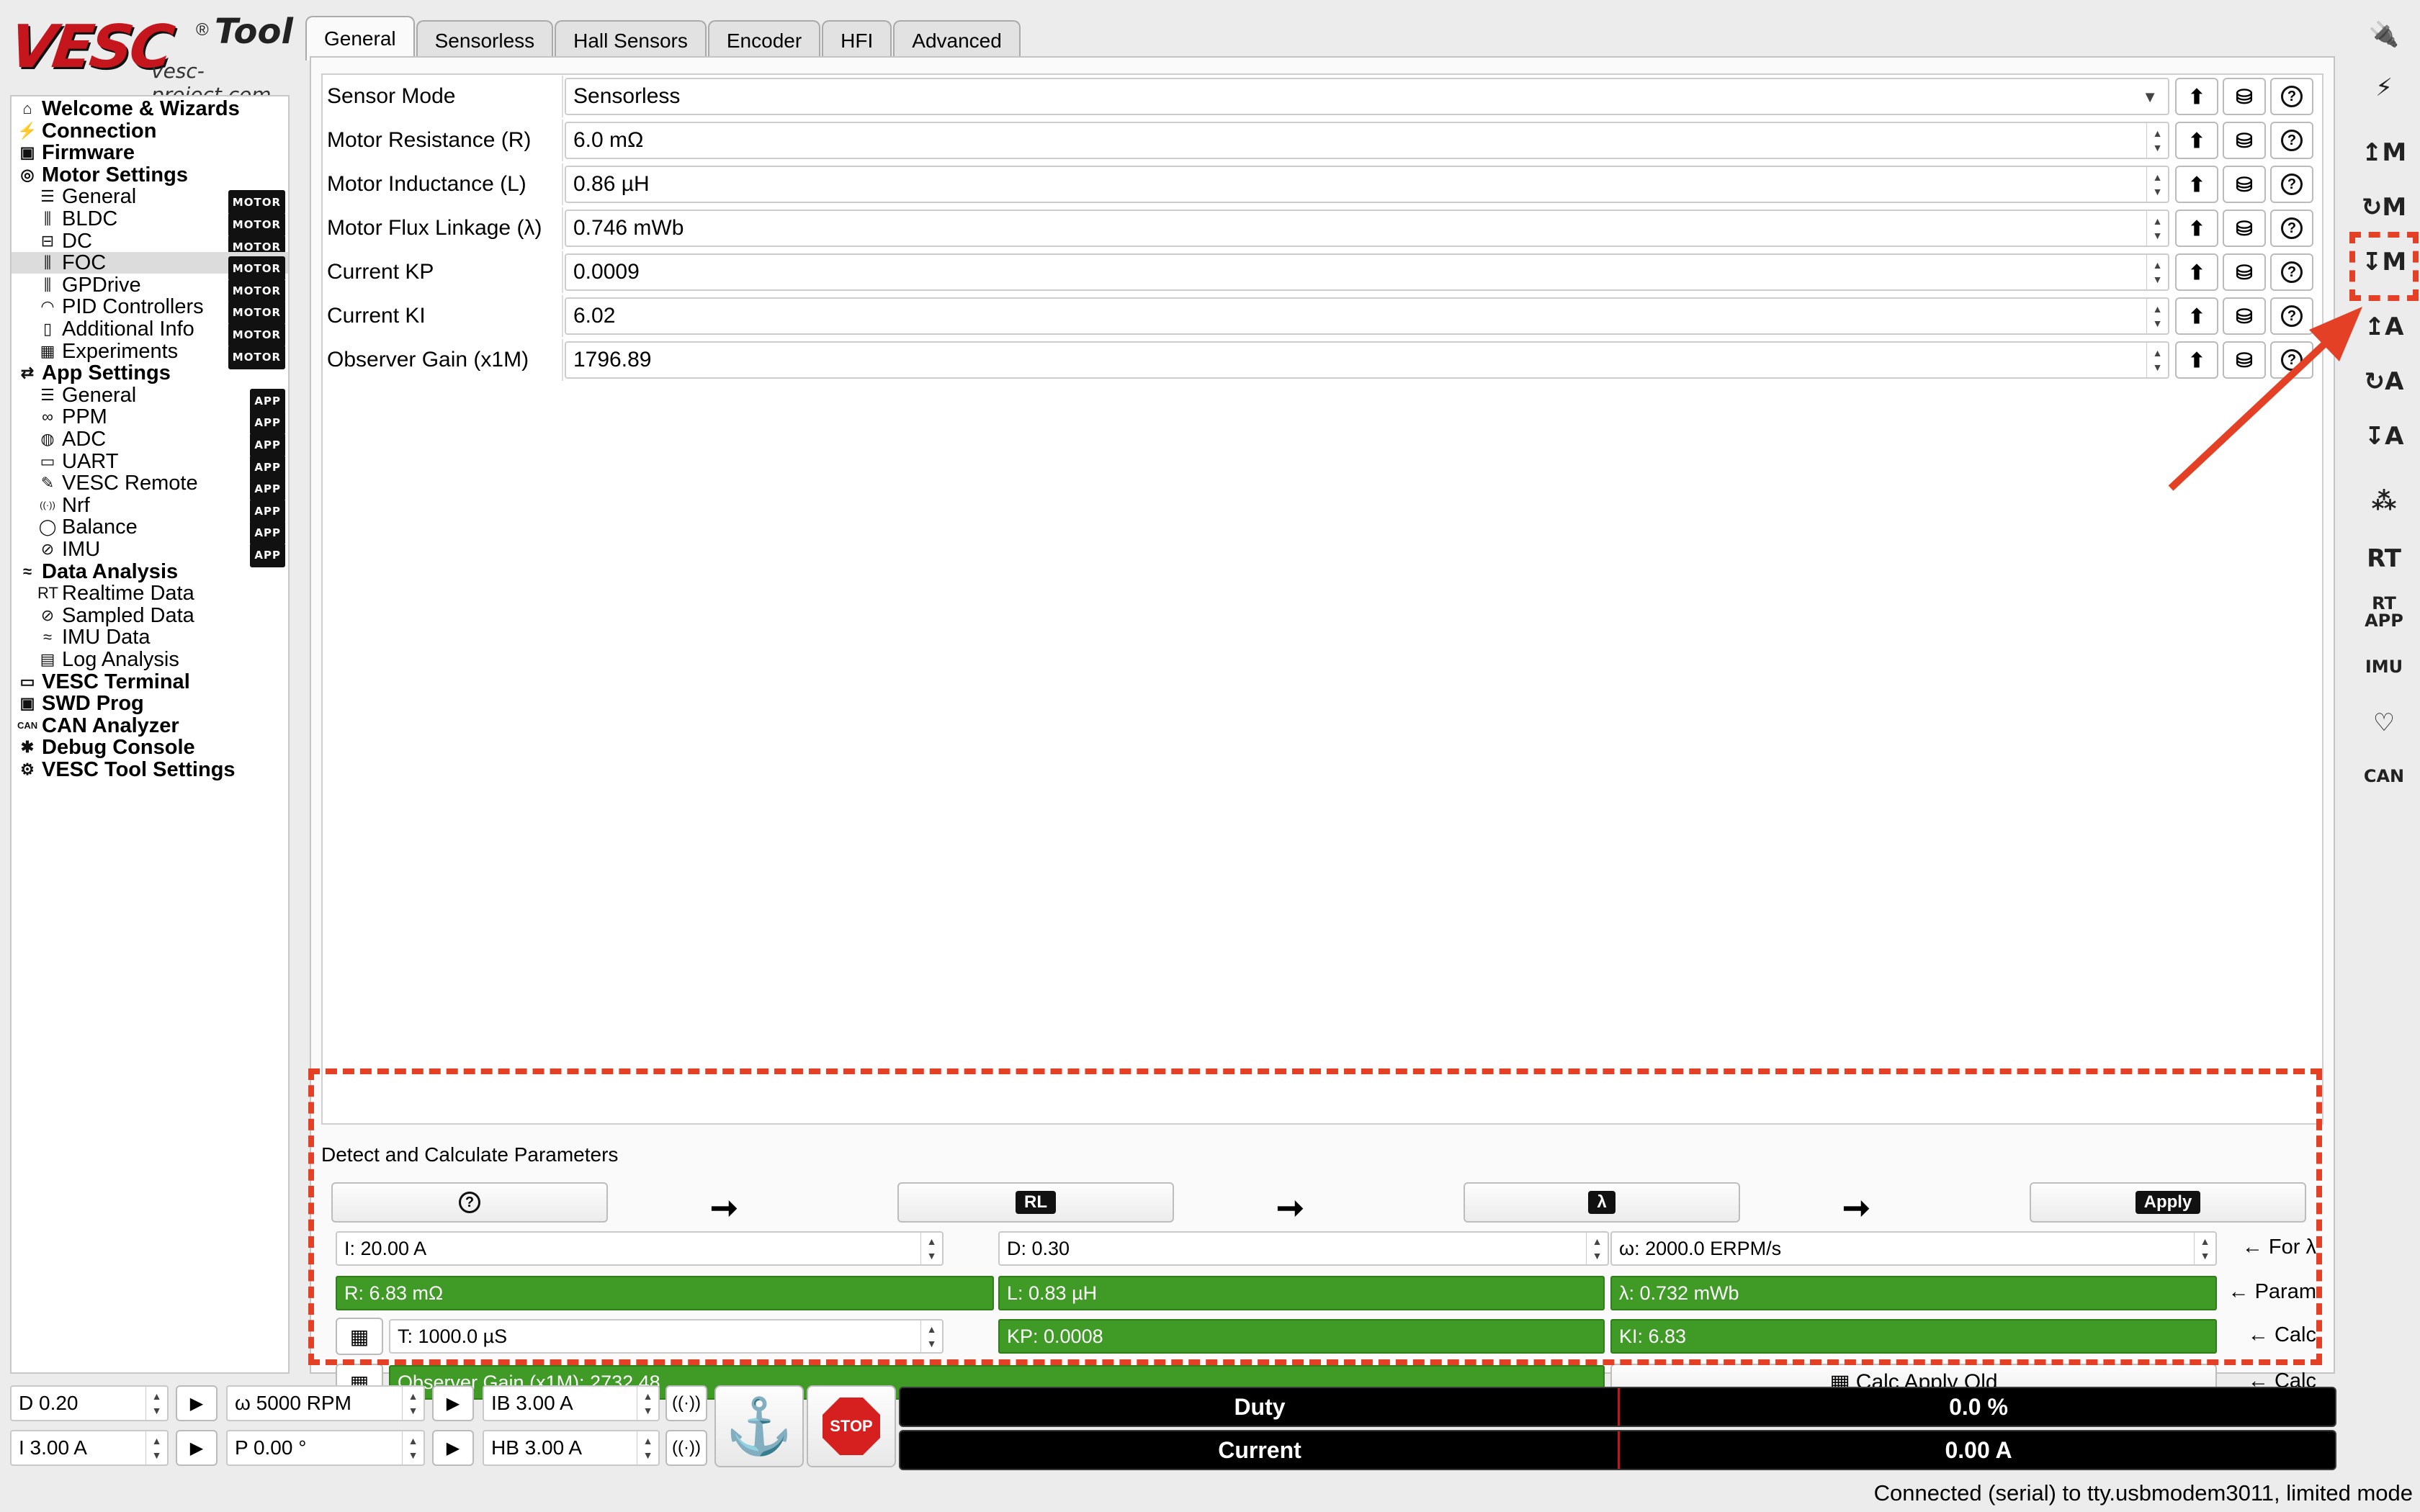  I want to click on remote-icon: ✎, so click(47, 483).